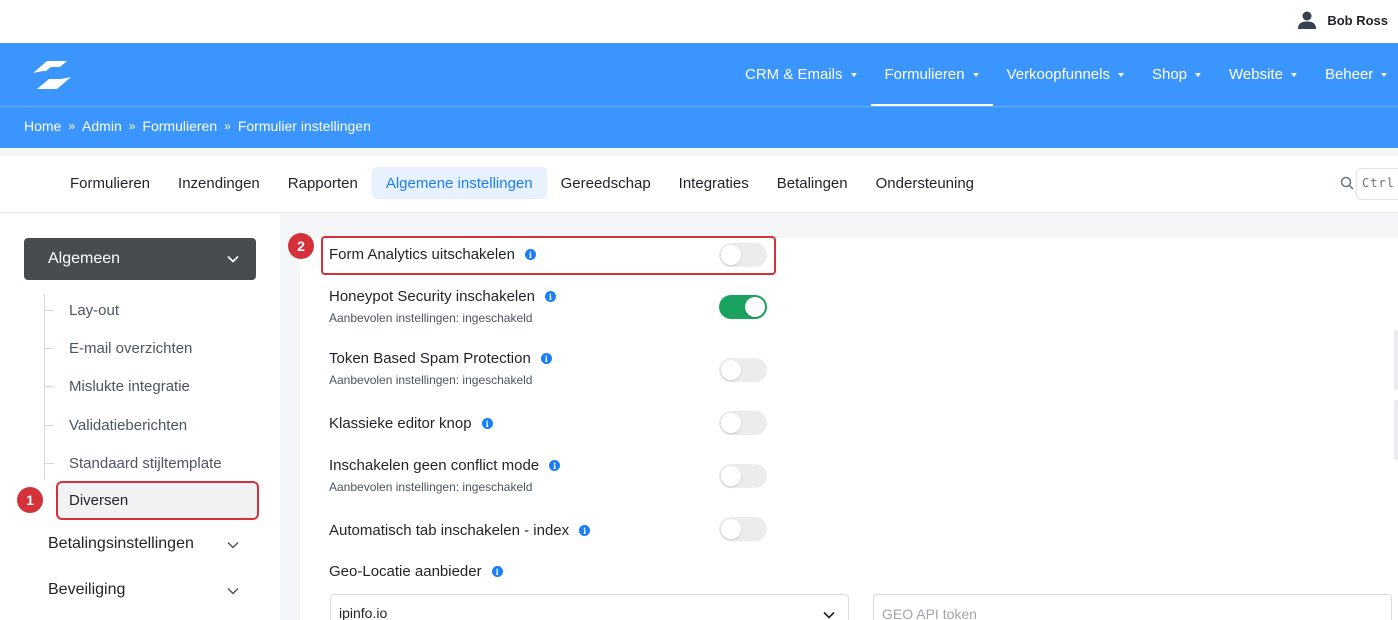 The width and height of the screenshot is (1398, 620). What do you see at coordinates (743, 529) in the screenshot?
I see `toggle-auto-tab-index` at bounding box center [743, 529].